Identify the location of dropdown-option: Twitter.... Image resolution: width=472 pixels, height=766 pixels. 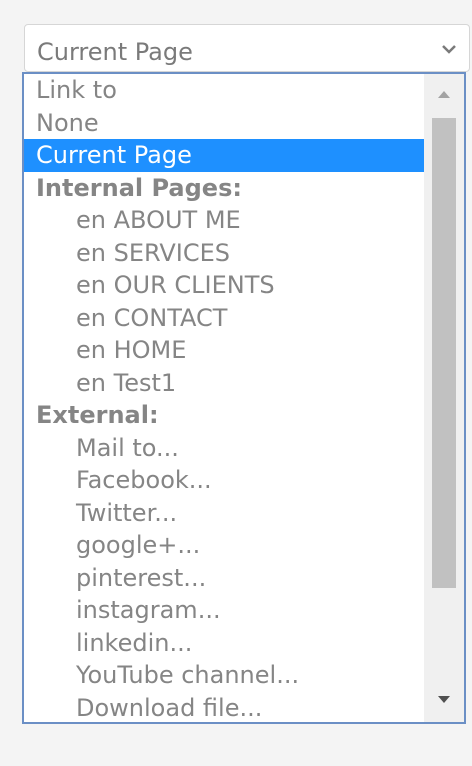
(225, 513).